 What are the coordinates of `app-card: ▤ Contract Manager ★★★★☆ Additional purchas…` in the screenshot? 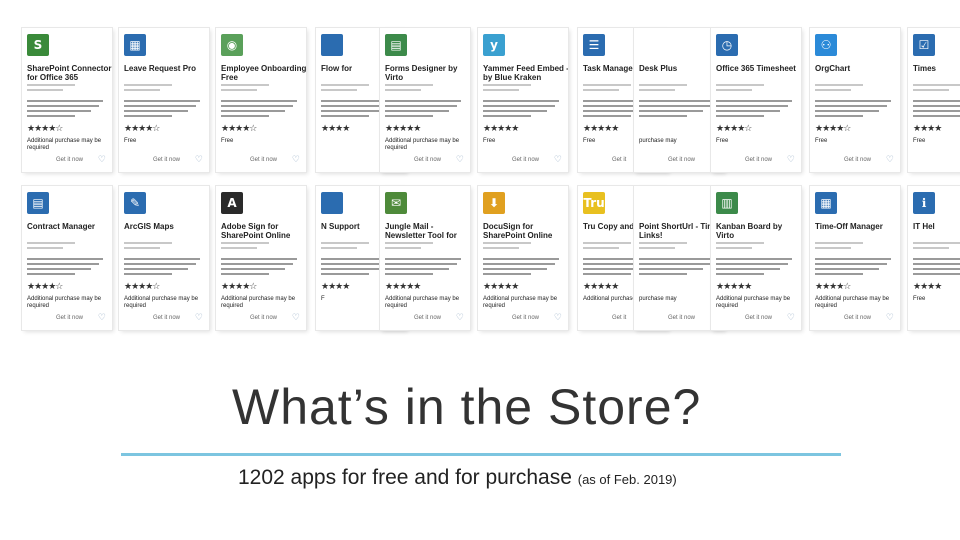 It's located at (67, 258).